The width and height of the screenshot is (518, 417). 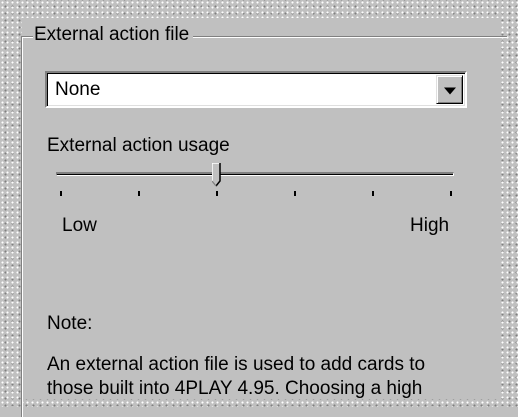 I want to click on usage-slider-track, so click(x=255, y=174).